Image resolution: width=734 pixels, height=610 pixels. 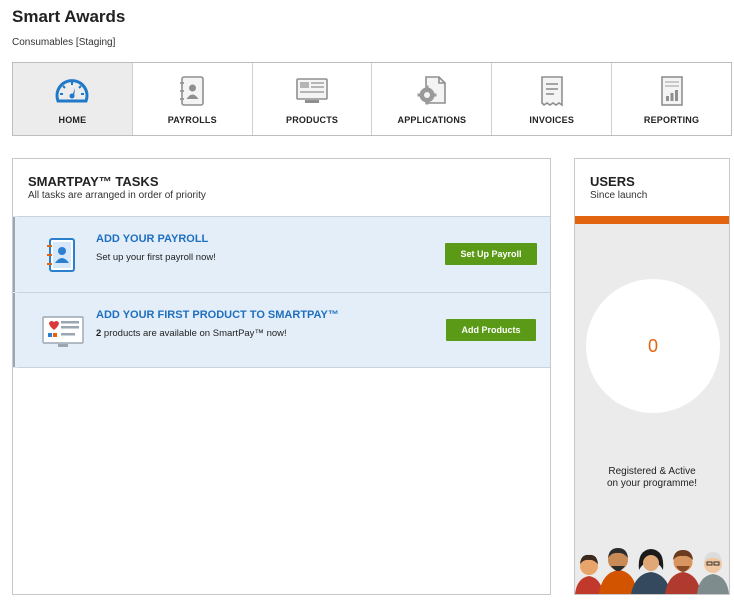 I want to click on nav-label-applications: APPLICATIONS, so click(x=432, y=120).